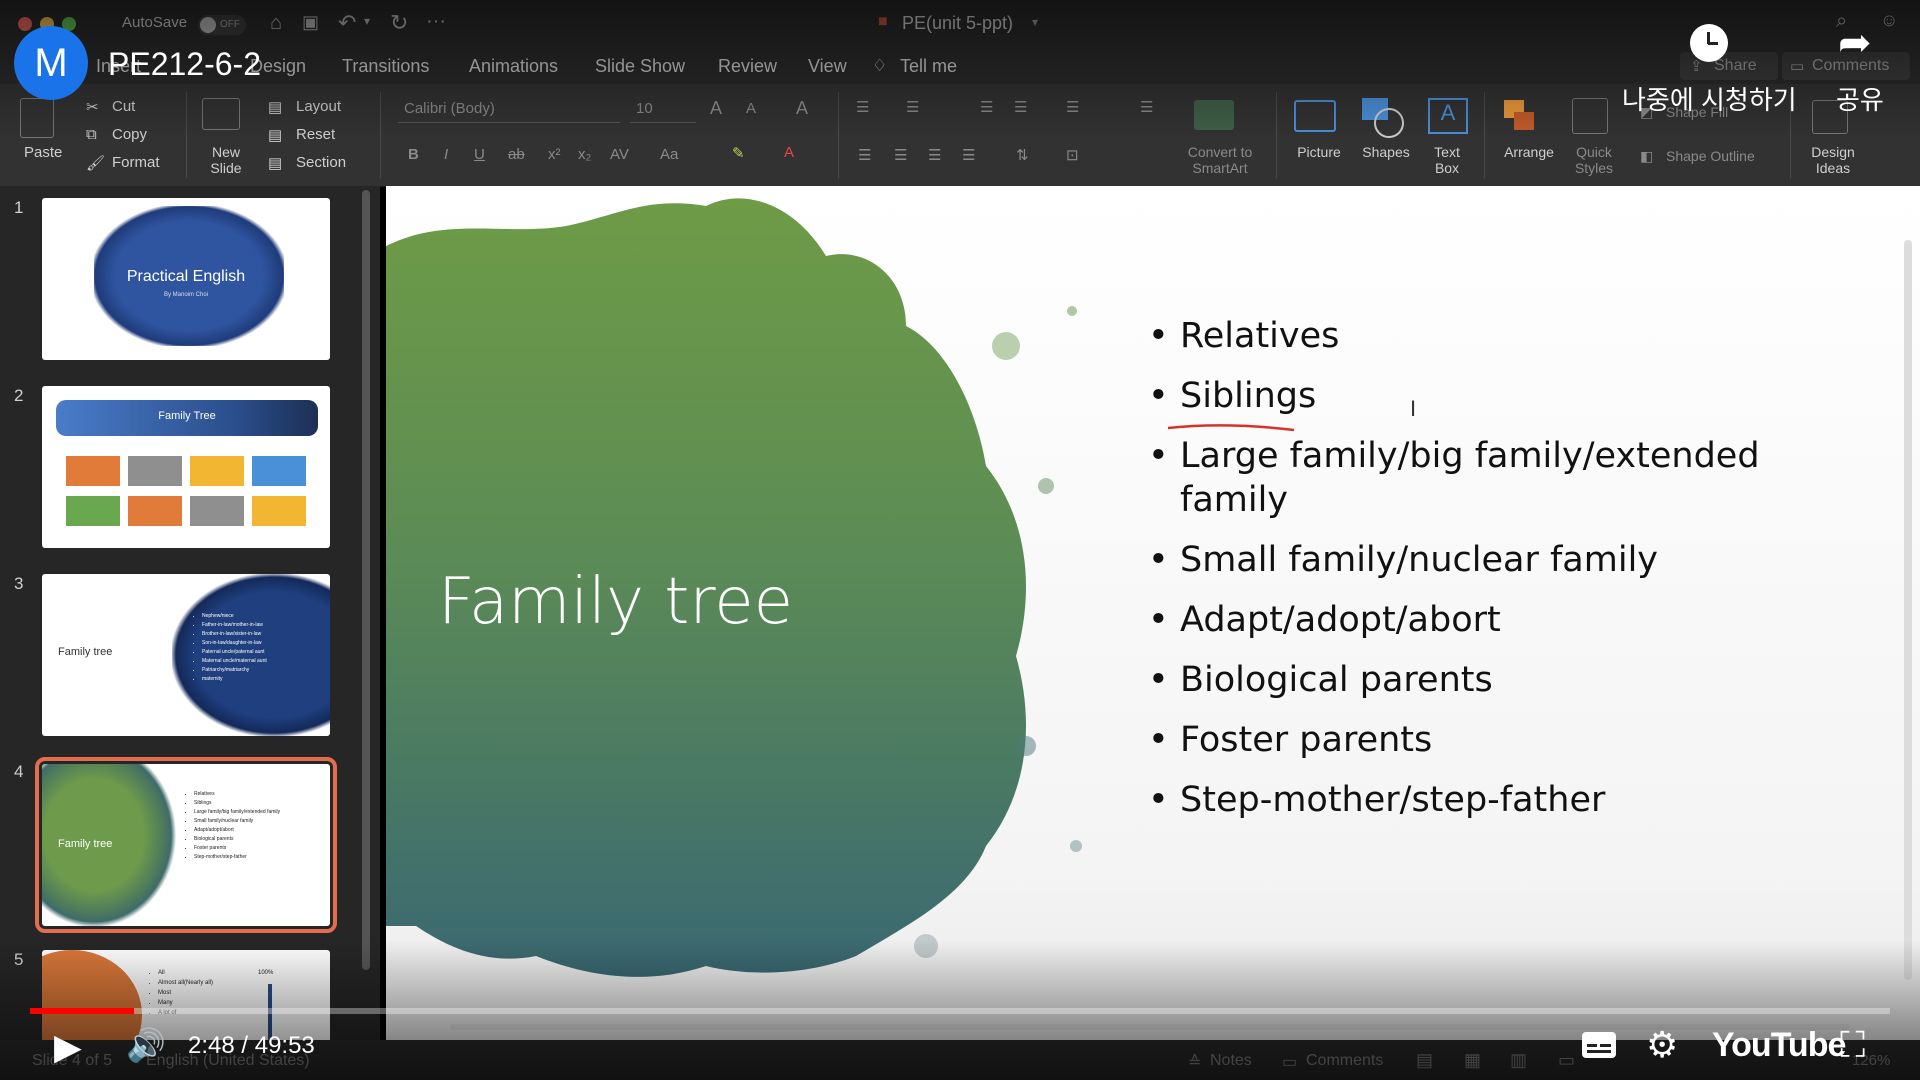  Describe the element at coordinates (1020, 107) in the screenshot. I see `increase-indent-icon: ☰` at that location.